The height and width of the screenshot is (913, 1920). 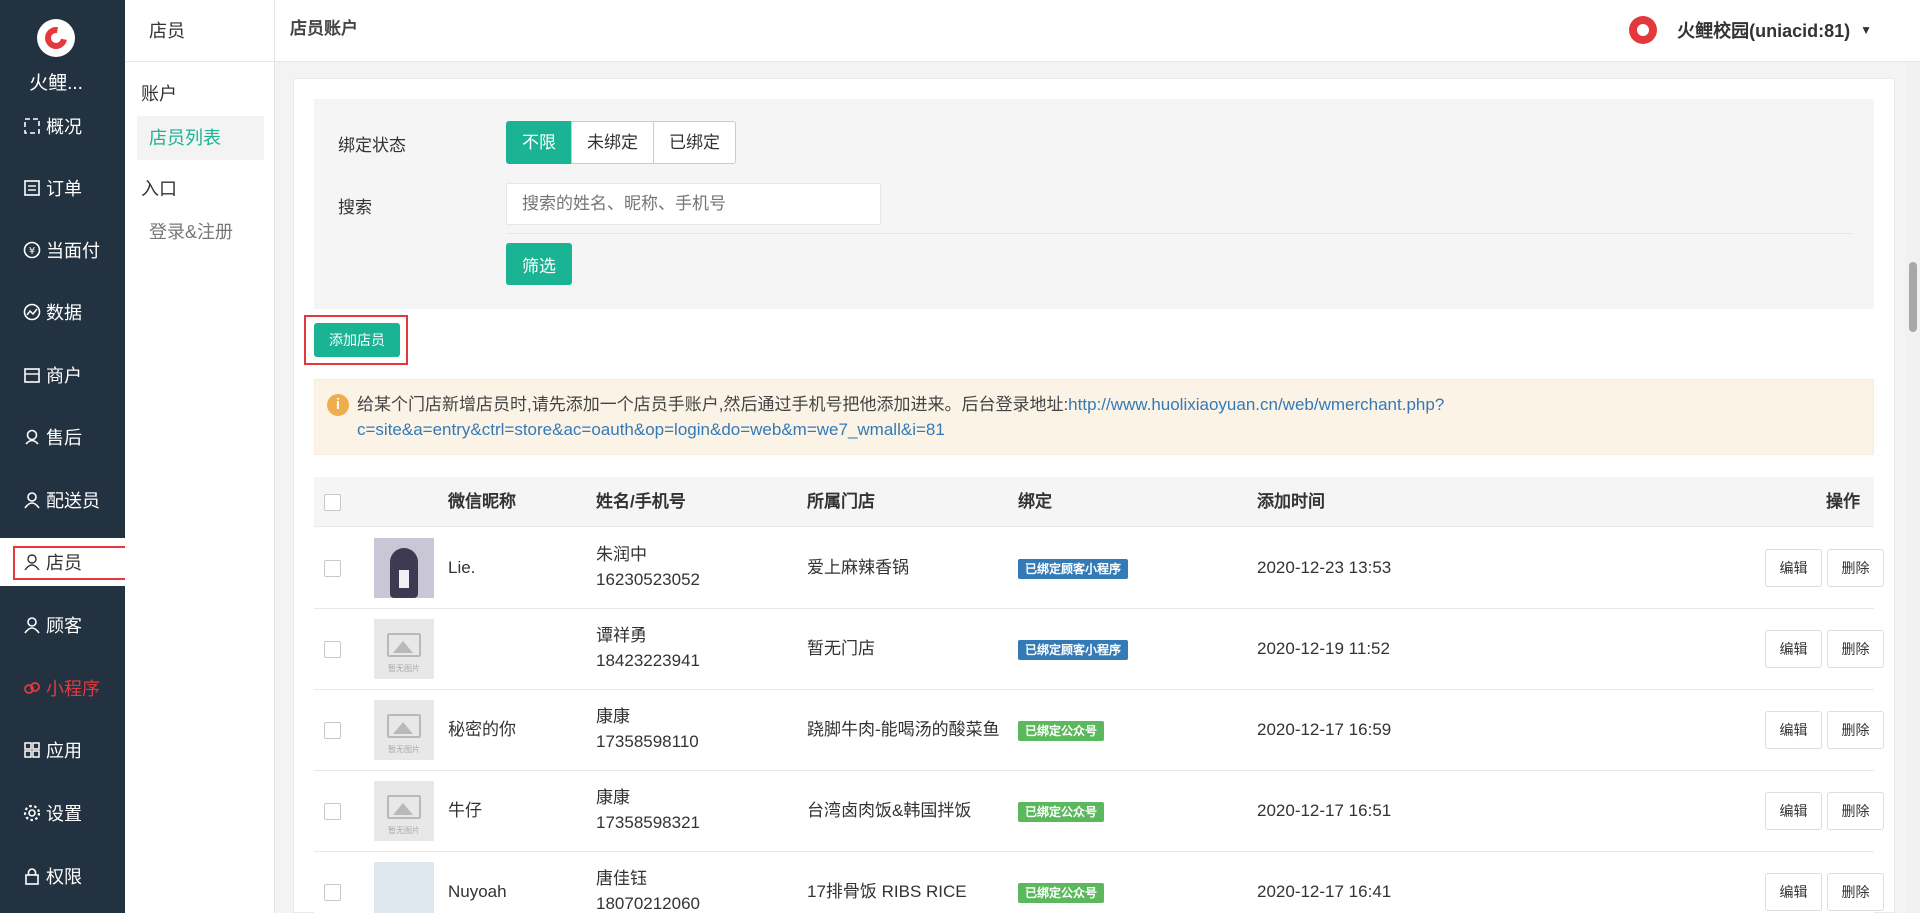 What do you see at coordinates (159, 94) in the screenshot?
I see `submenu-group-account: 账户` at bounding box center [159, 94].